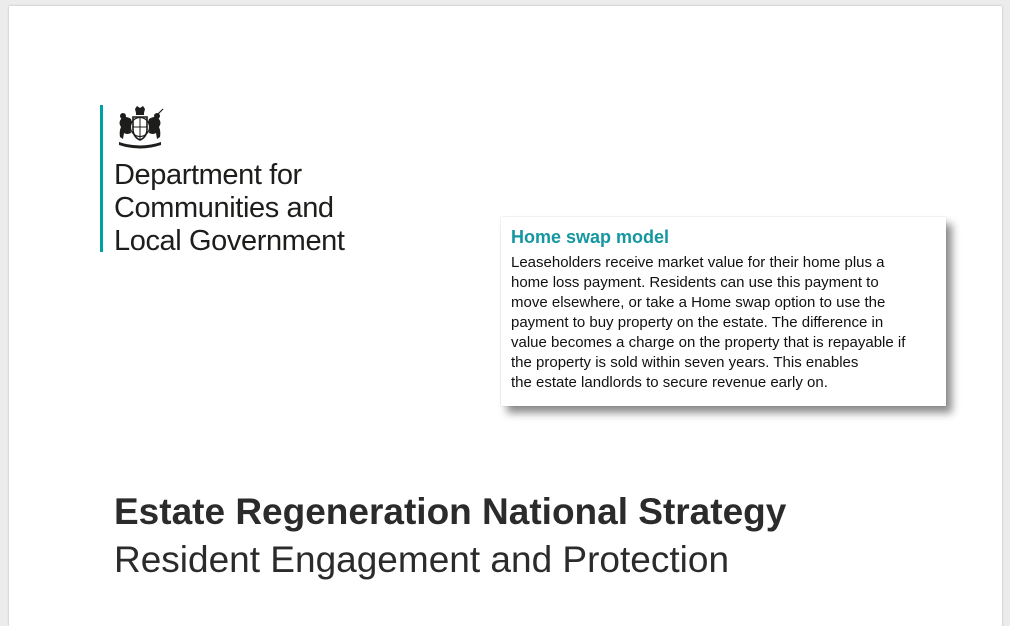 The image size is (1010, 626). I want to click on callout-title: Home swap model, so click(590, 237).